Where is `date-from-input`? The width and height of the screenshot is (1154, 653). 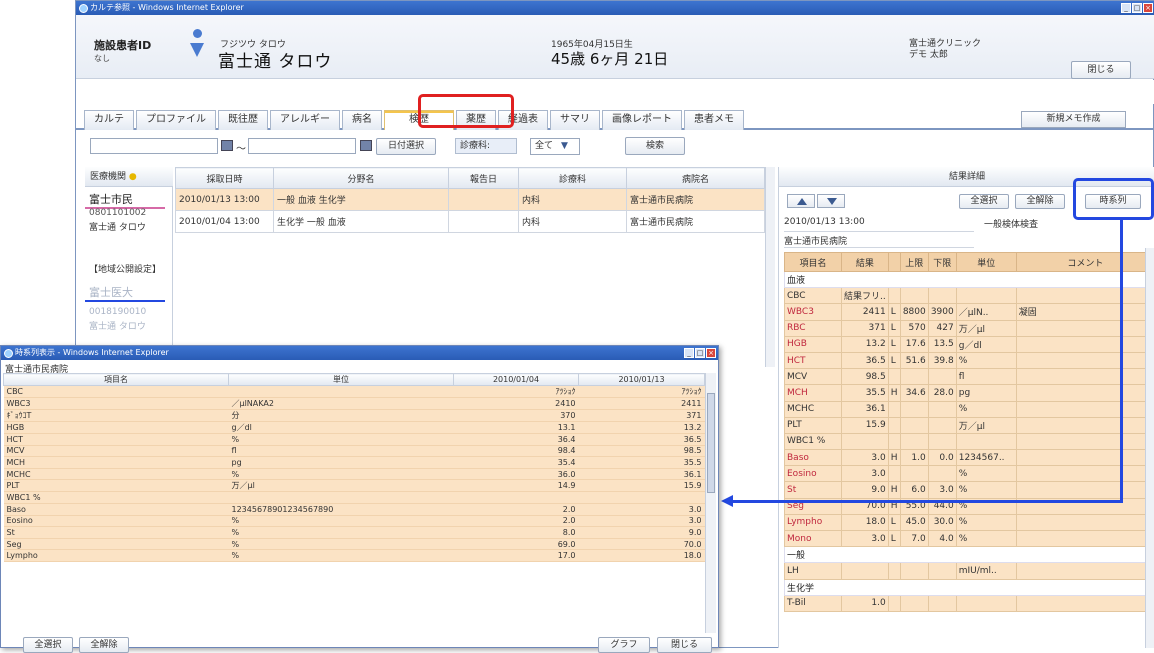 date-from-input is located at coordinates (154, 146).